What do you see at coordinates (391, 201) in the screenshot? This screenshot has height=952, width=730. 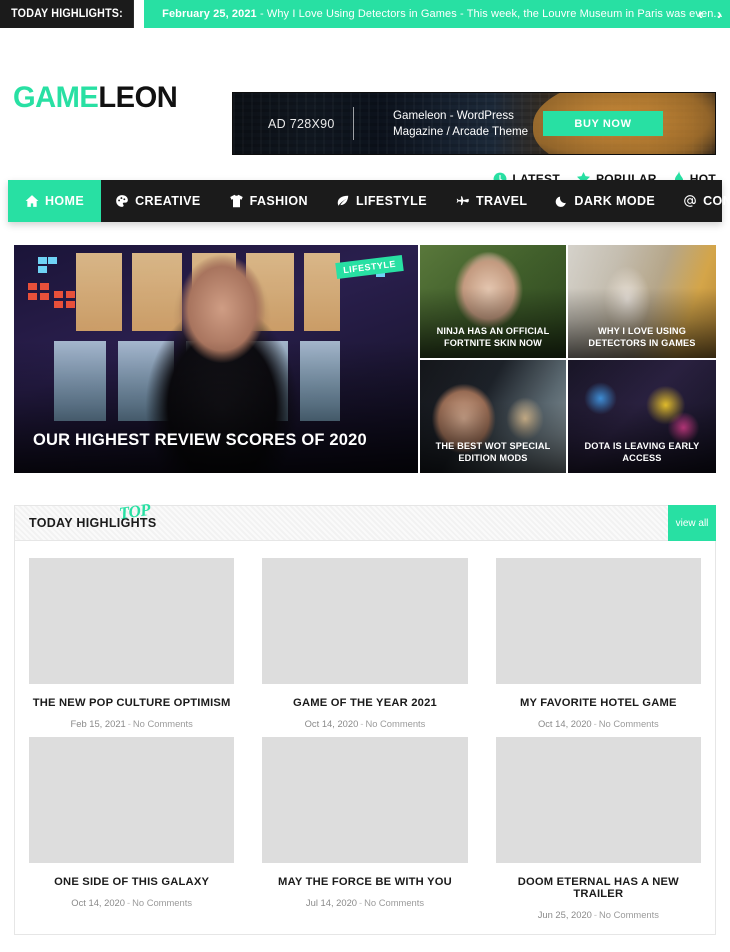 I see `nav-item-label: LIFESTYLE` at bounding box center [391, 201].